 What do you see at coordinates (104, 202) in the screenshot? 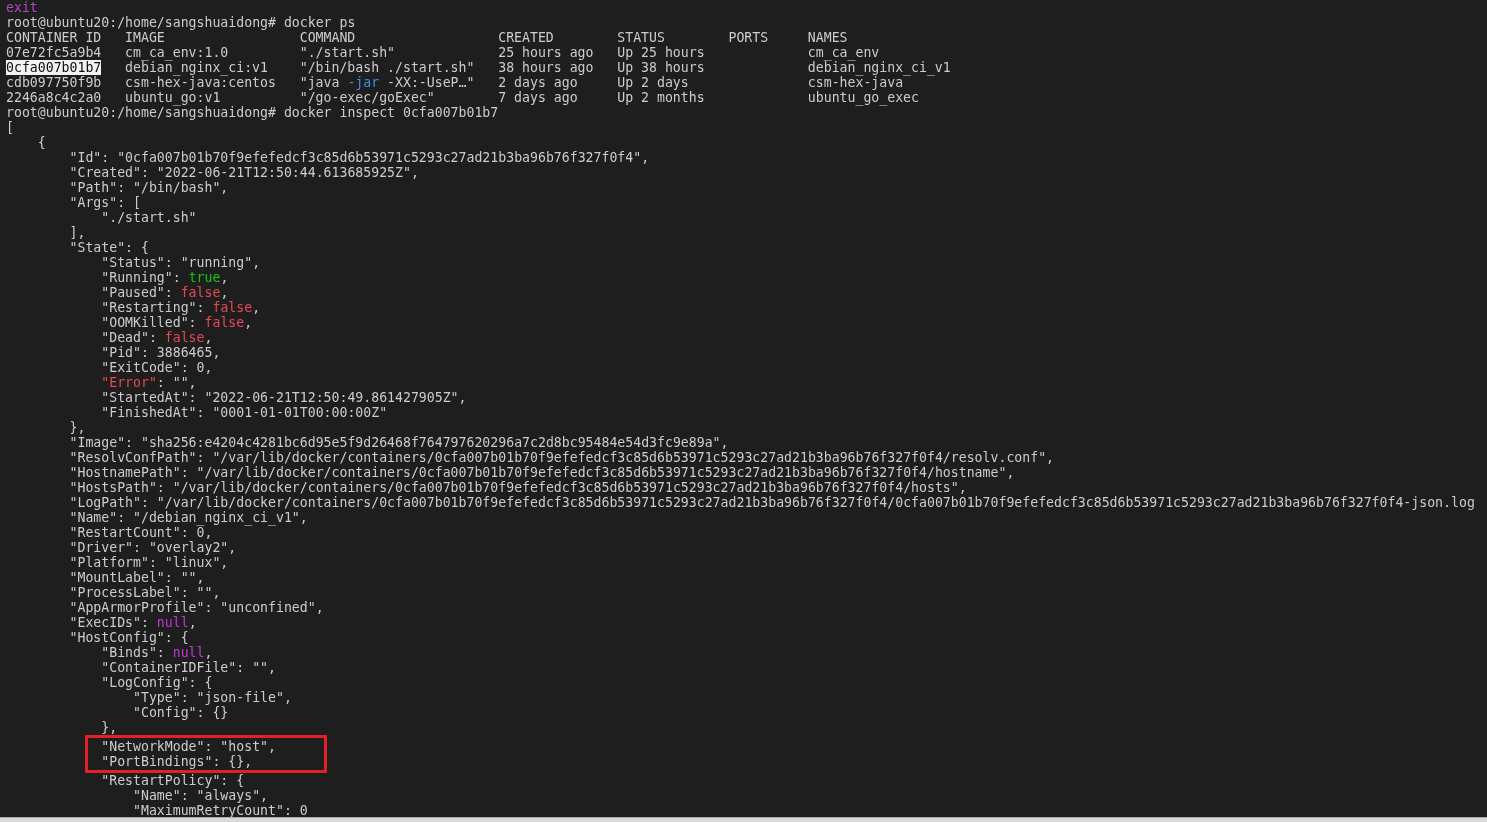
I see `terminal-line: "Args": [` at bounding box center [104, 202].